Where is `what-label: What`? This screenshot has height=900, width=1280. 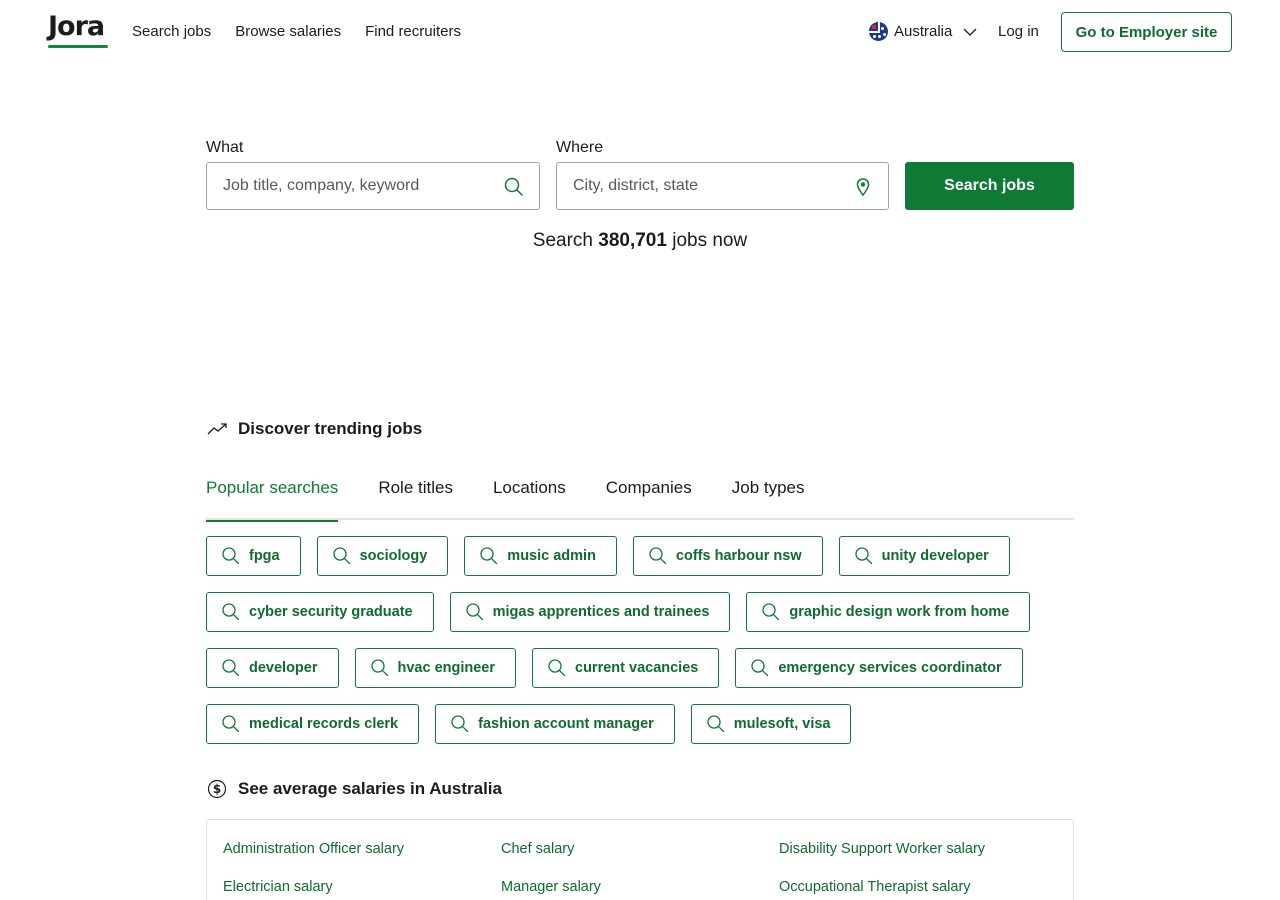 what-label: What is located at coordinates (225, 147).